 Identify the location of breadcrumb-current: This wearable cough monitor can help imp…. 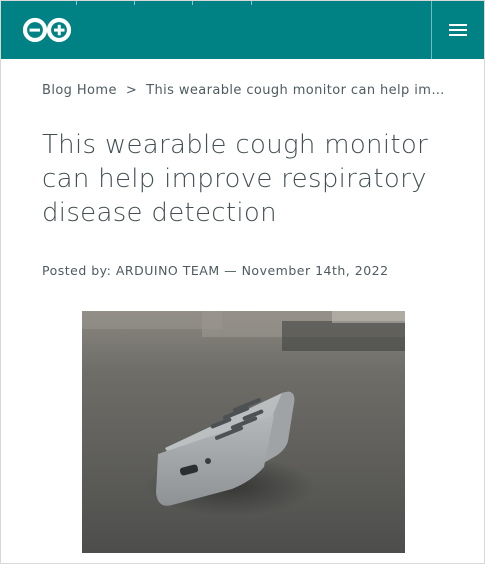
(299, 90).